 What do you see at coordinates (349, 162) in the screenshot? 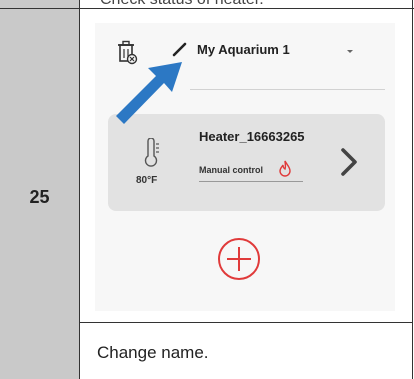
I see `chevron-right-icon` at bounding box center [349, 162].